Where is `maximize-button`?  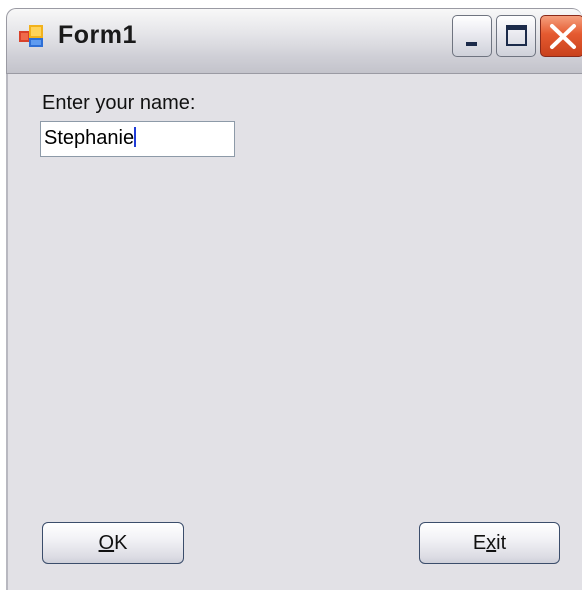 maximize-button is located at coordinates (516, 36).